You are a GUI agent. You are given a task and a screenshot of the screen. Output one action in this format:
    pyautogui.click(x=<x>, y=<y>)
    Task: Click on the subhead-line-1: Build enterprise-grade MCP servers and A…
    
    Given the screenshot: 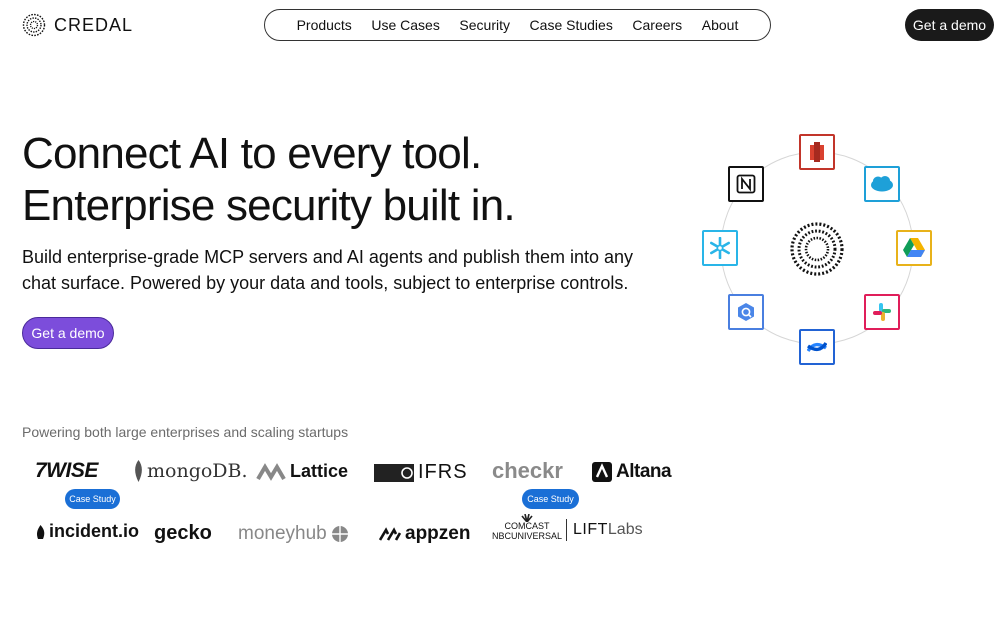 What is the action you would take?
    pyautogui.click(x=328, y=257)
    